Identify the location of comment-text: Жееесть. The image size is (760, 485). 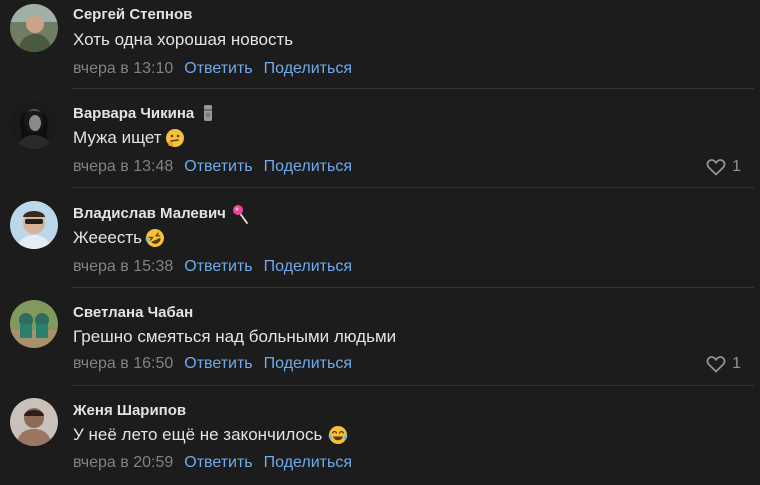
(119, 238).